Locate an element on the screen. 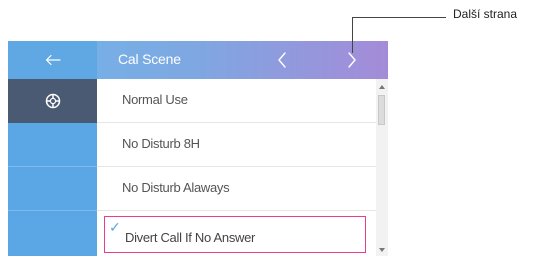 Image resolution: width=534 pixels, height=256 pixels. back-button is located at coordinates (52, 60).